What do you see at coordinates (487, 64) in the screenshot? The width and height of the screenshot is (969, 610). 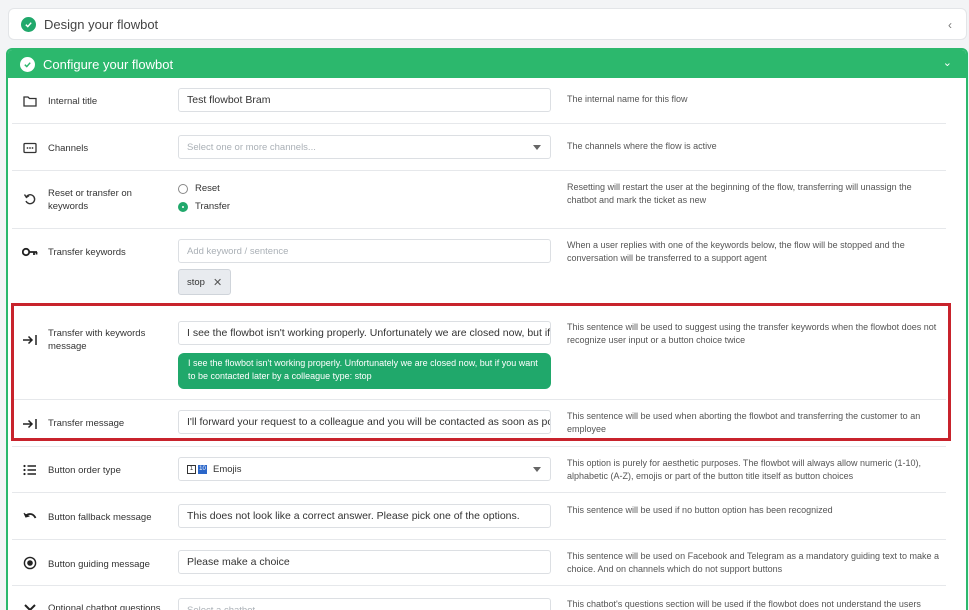 I see `configure-panel-header: Configure your flowbot ⌄` at bounding box center [487, 64].